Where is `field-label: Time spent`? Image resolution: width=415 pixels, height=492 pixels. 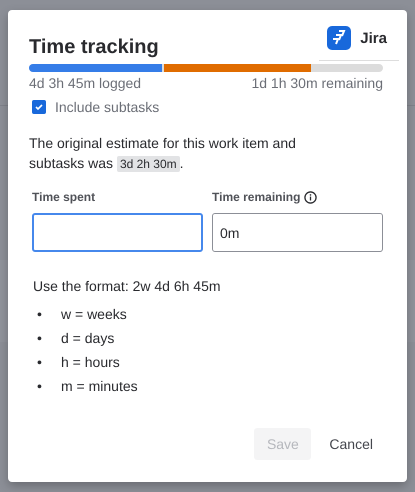 field-label: Time spent is located at coordinates (64, 197).